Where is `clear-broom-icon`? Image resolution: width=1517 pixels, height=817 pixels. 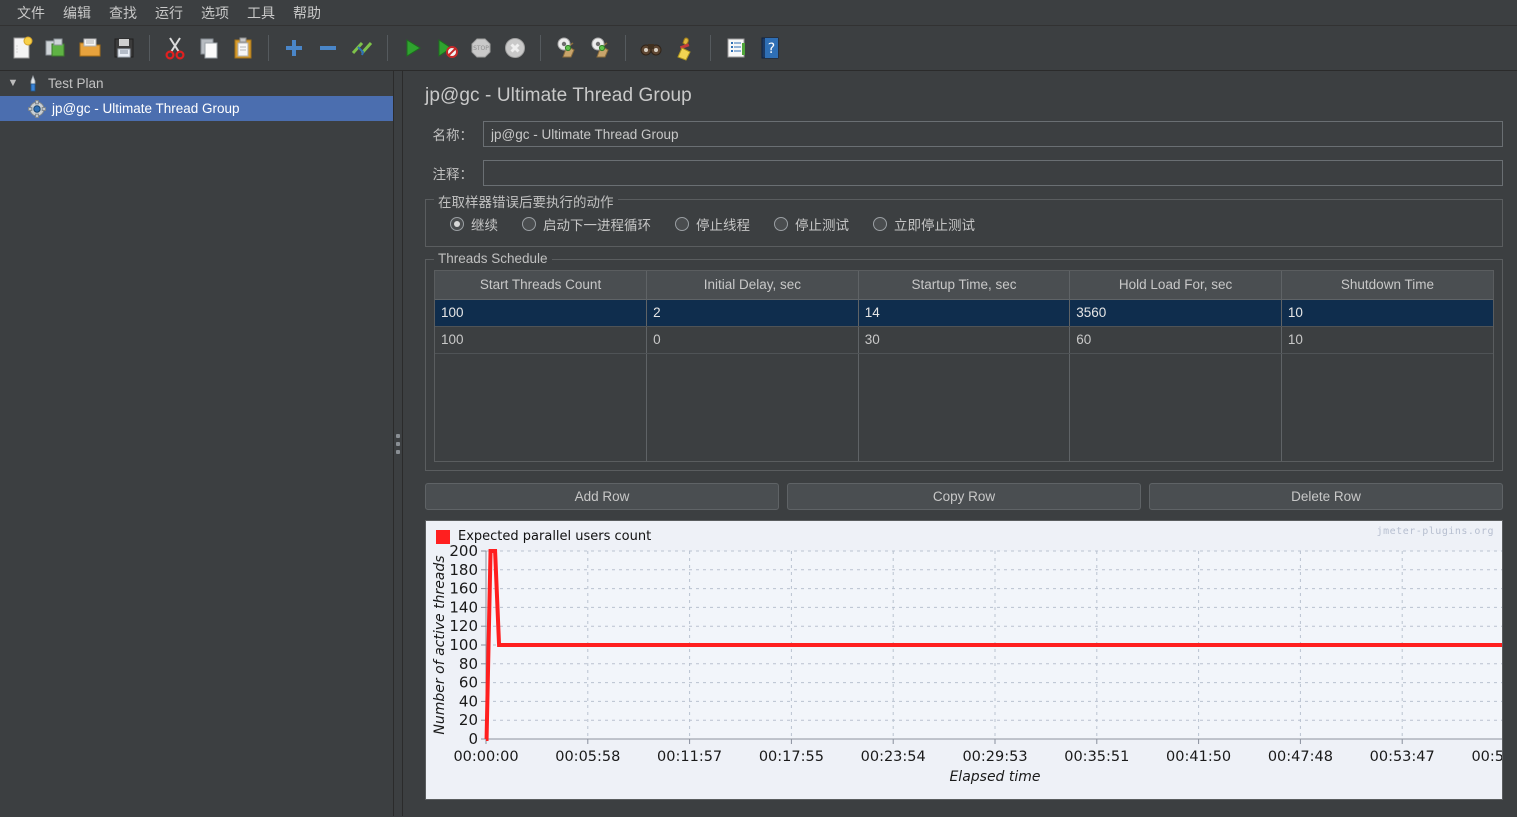
clear-broom-icon is located at coordinates (685, 48).